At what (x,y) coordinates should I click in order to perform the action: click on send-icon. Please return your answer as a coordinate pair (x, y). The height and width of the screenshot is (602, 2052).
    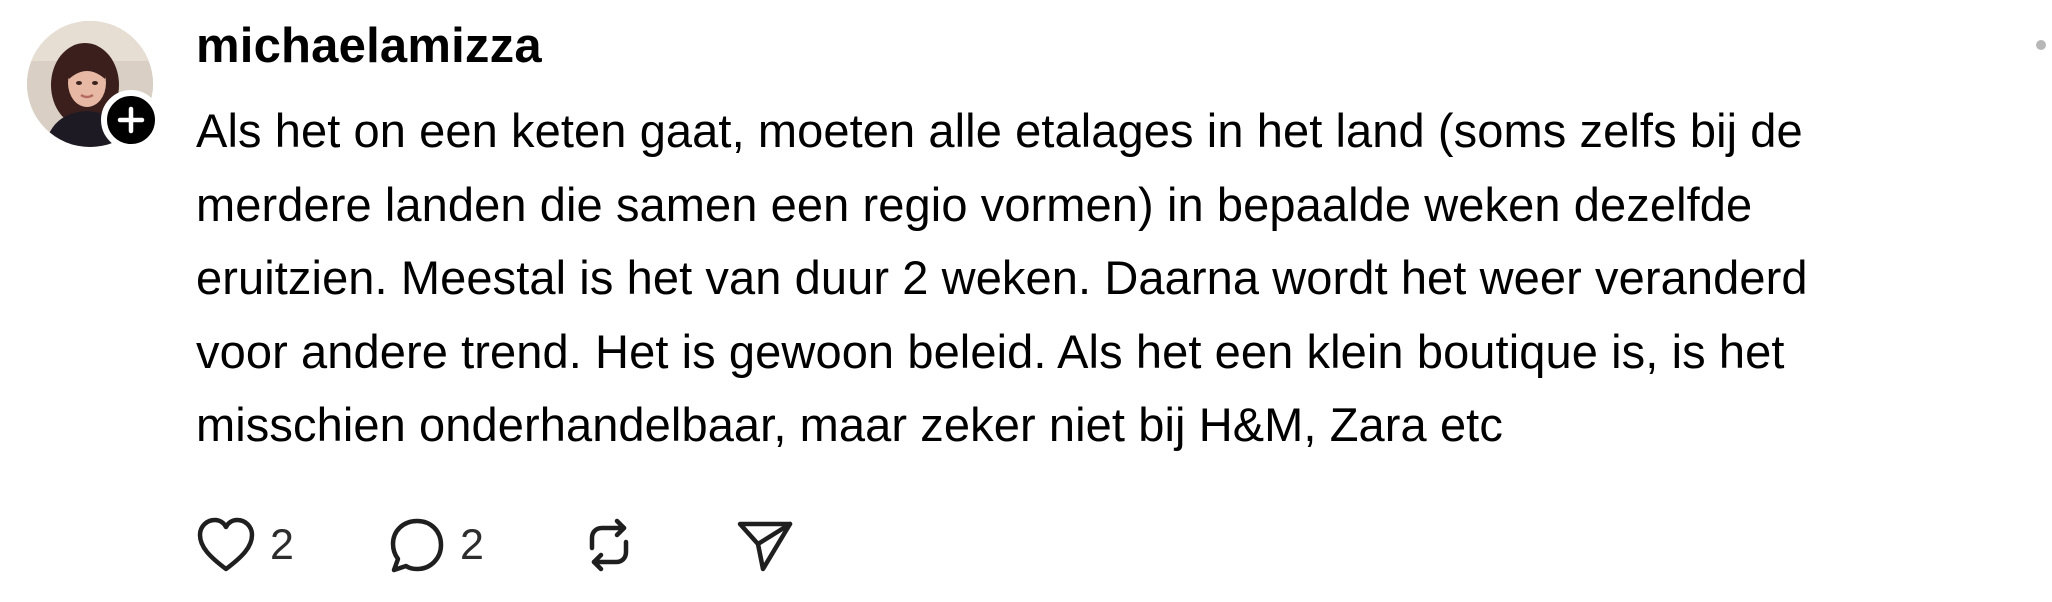
    Looking at the image, I should click on (765, 546).